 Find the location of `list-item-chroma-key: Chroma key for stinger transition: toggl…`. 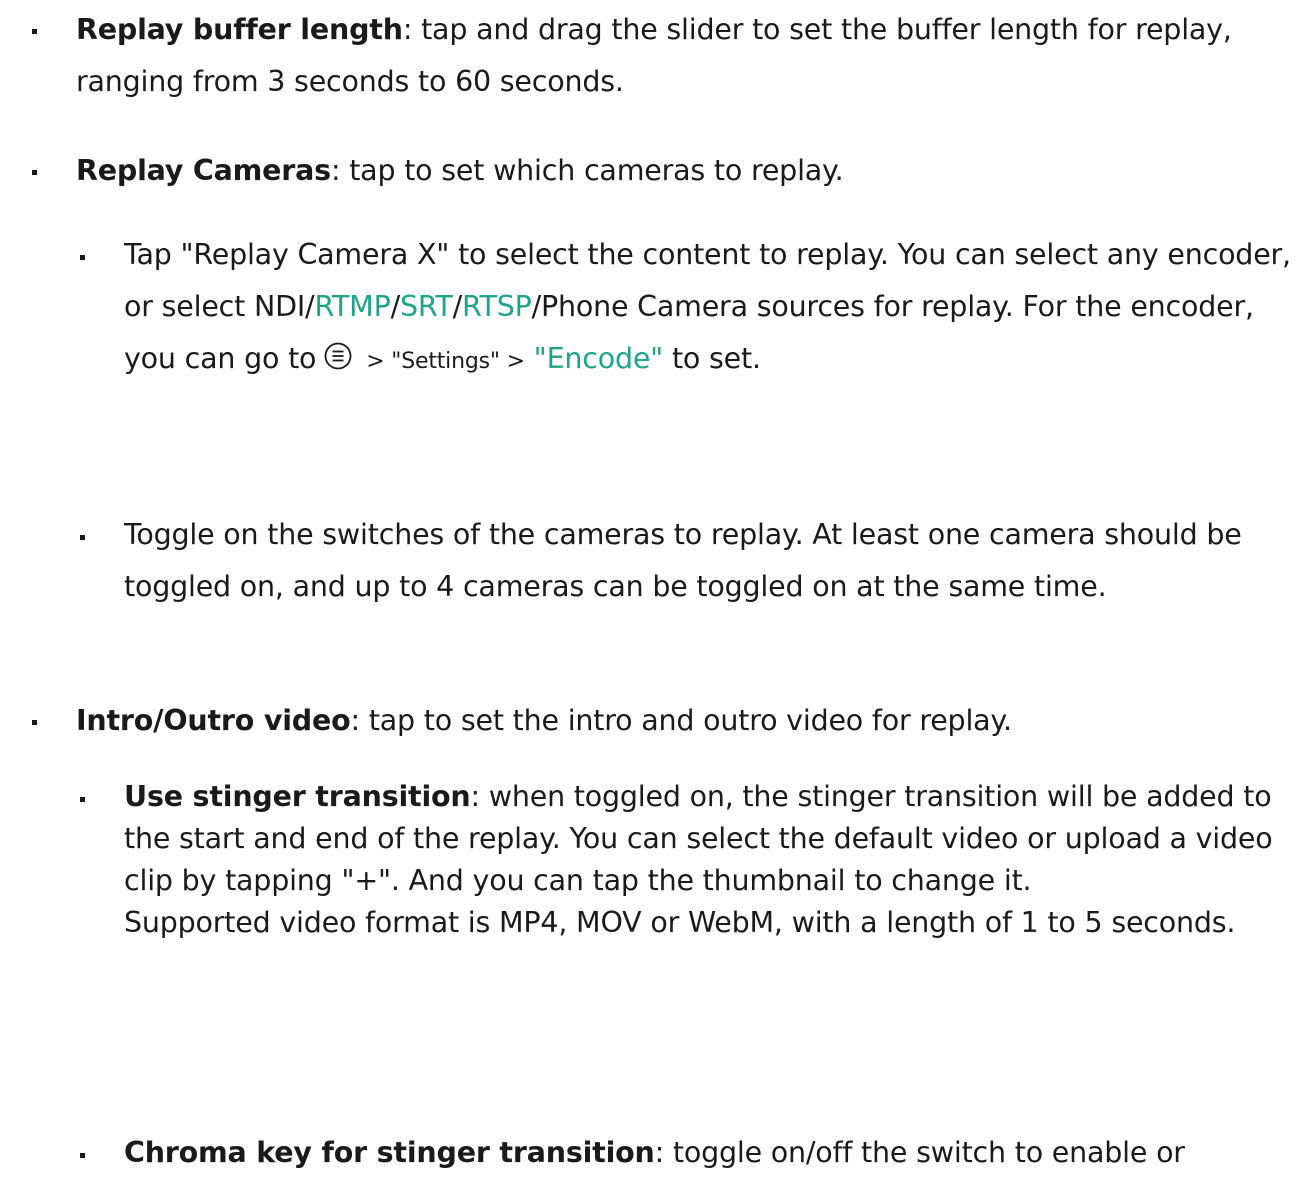

list-item-chroma-key: Chroma key for stinger transition: toggl… is located at coordinates (707, 1153).